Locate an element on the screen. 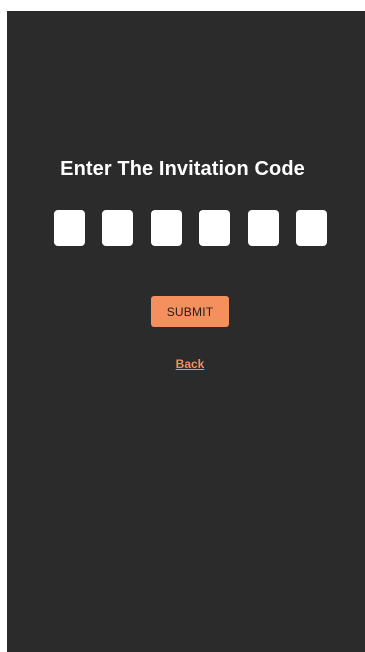 This screenshot has height=652, width=365. invitation-code-inputs is located at coordinates (190, 228).